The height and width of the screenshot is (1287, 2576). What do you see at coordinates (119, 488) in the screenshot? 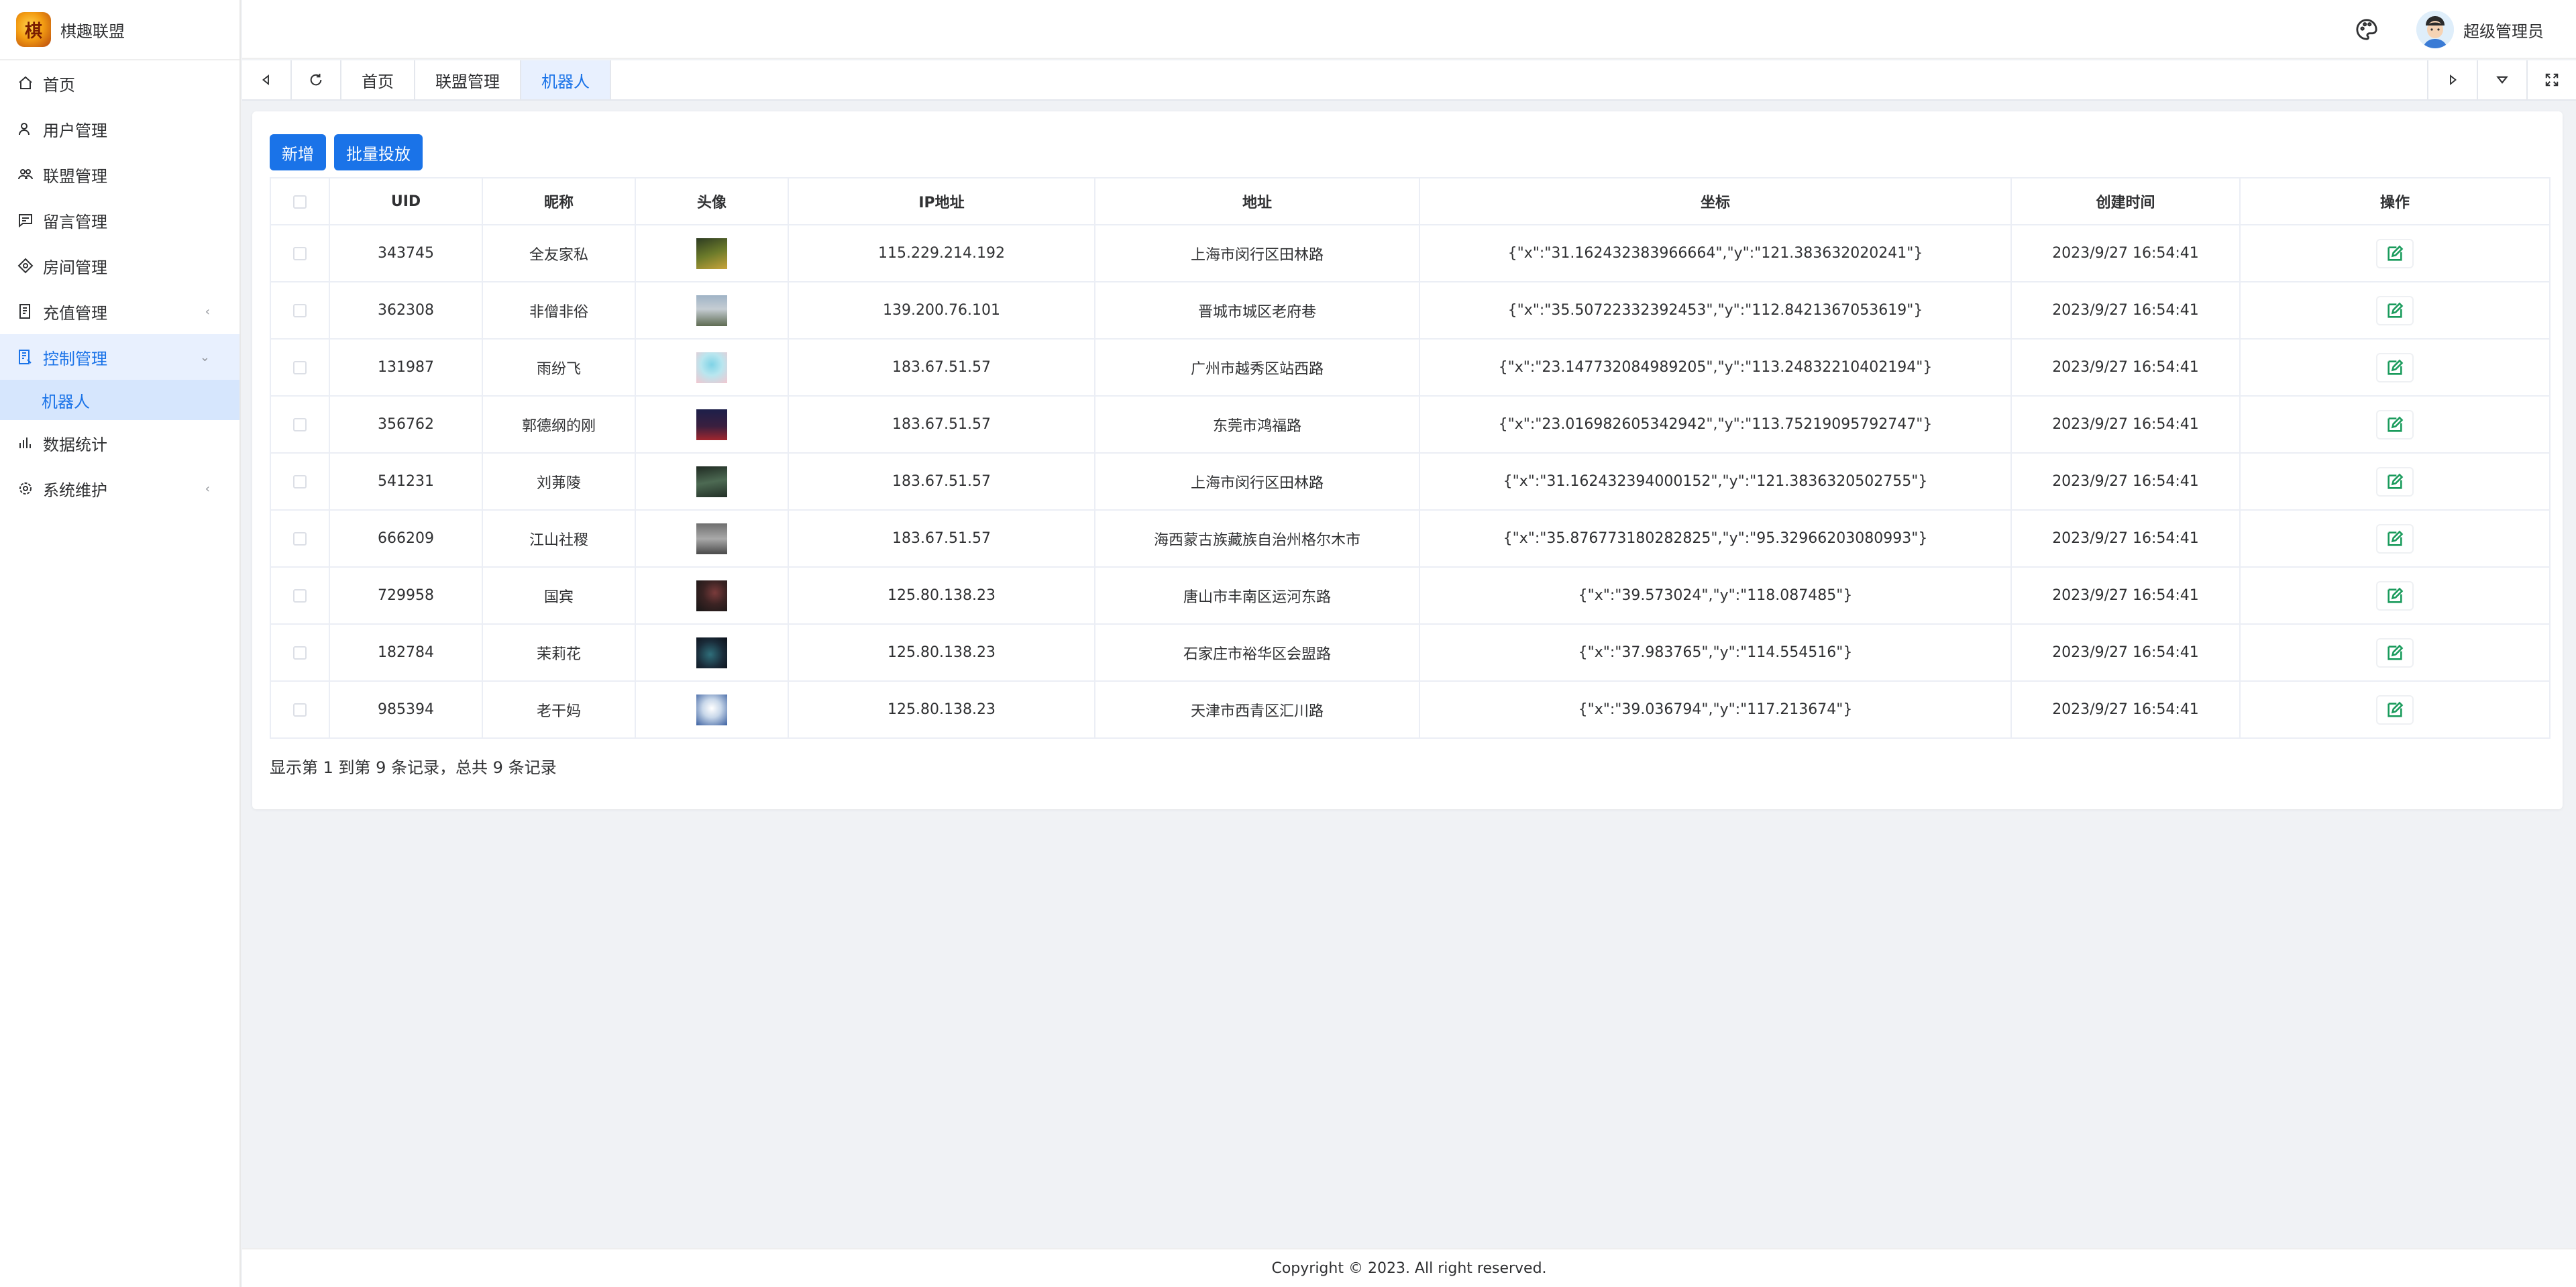
I see `sidebar-item-system: 系统维护 ‹` at bounding box center [119, 488].